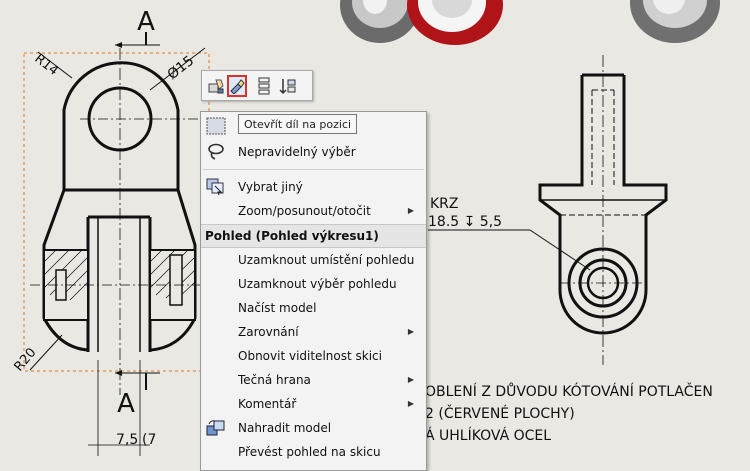 This screenshot has width=750, height=471. I want to click on section-mark-top: A, so click(146, 22).